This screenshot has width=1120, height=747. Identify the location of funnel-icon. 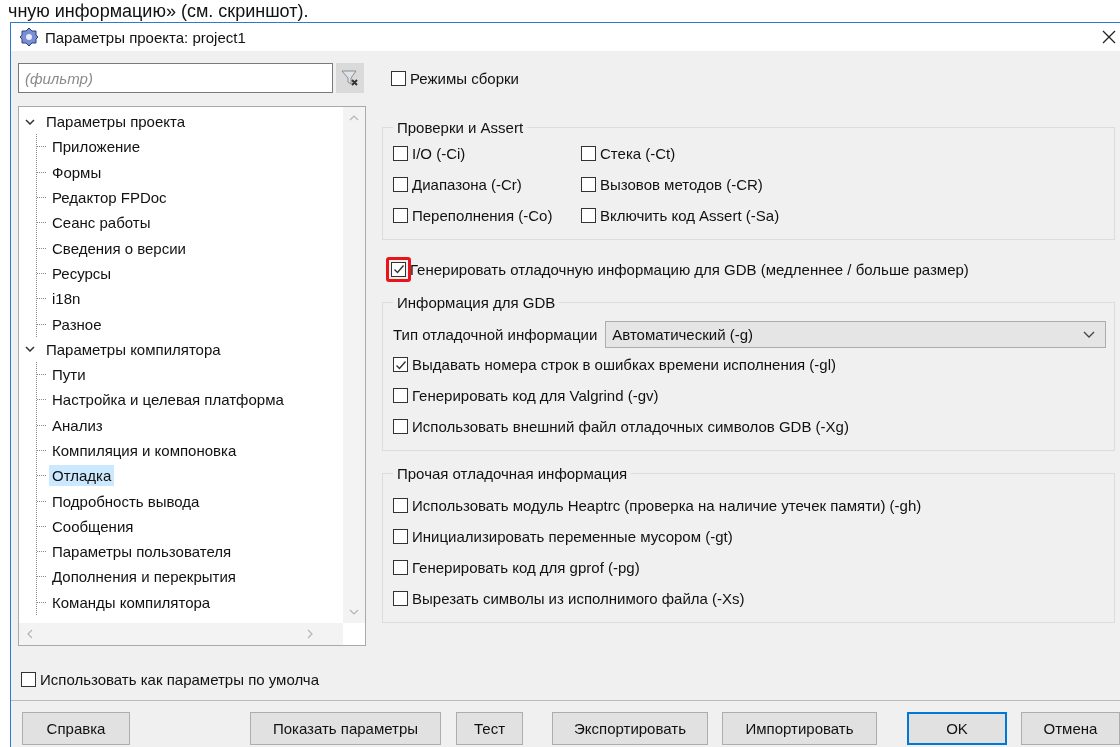
(350, 78).